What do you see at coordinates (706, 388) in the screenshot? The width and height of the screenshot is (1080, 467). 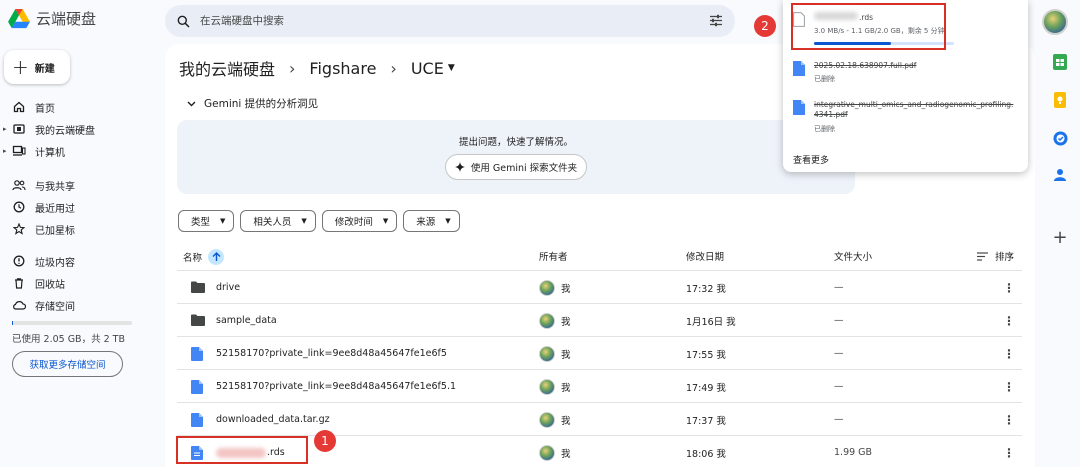 I see `modified-date: 17:49 我` at bounding box center [706, 388].